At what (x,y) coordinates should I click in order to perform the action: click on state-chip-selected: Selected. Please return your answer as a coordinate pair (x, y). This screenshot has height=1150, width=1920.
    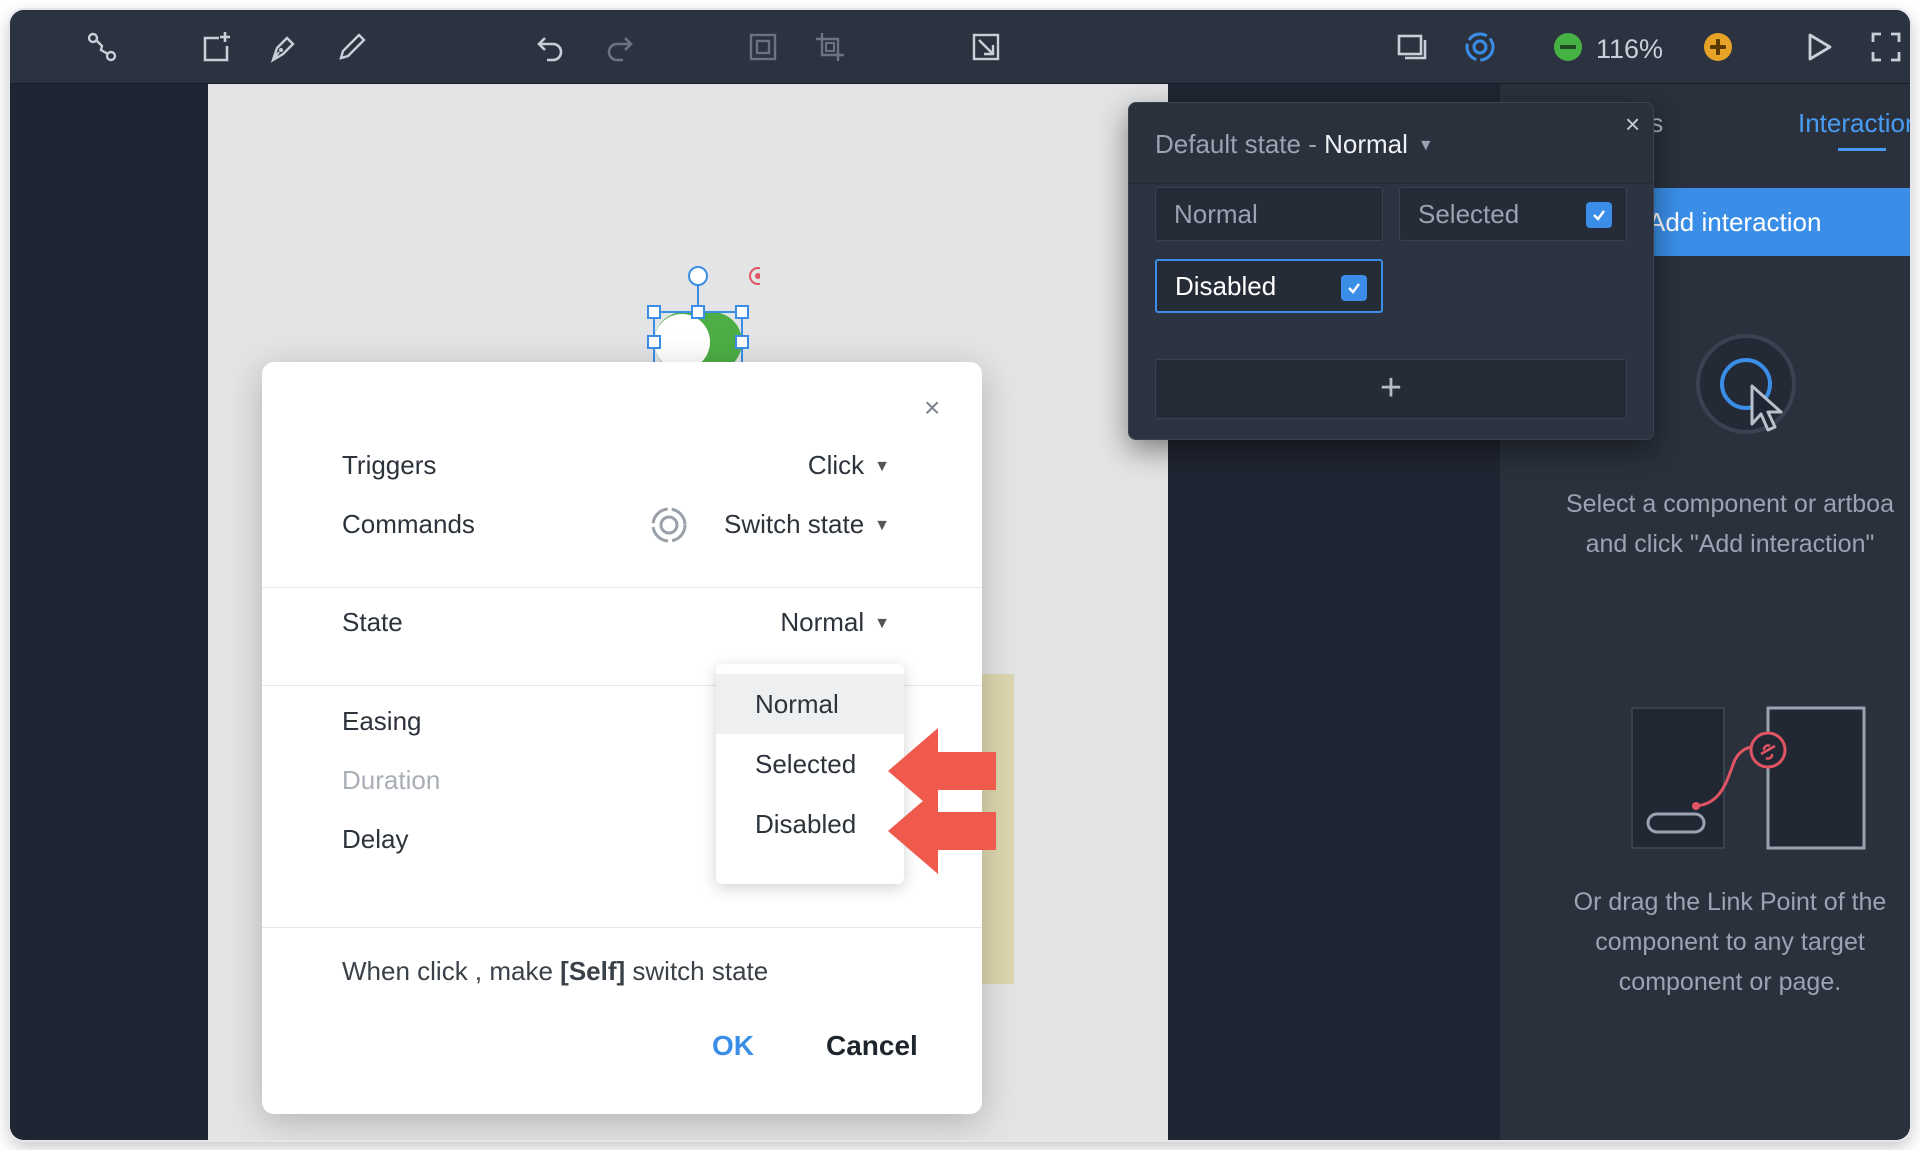
    Looking at the image, I should click on (1513, 214).